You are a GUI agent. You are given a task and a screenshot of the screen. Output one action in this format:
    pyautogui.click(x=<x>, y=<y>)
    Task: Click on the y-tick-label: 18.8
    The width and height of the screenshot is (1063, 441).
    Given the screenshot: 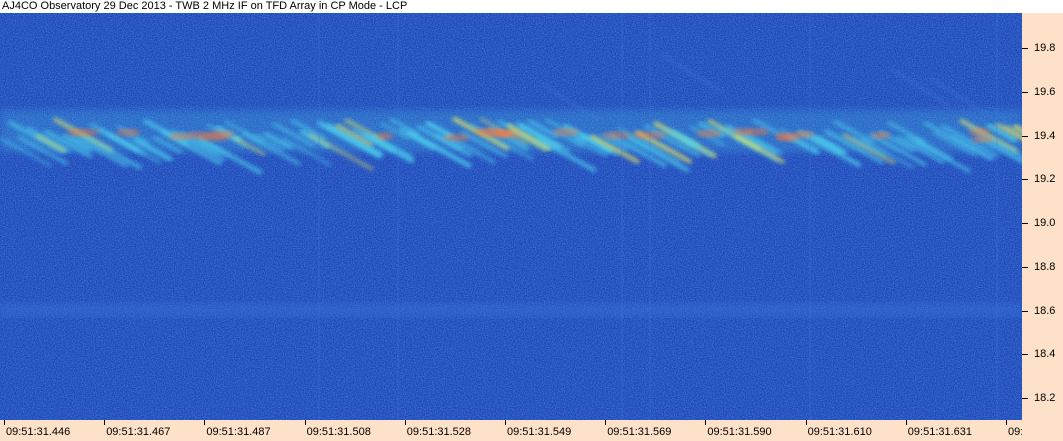 What is the action you would take?
    pyautogui.click(x=1045, y=266)
    